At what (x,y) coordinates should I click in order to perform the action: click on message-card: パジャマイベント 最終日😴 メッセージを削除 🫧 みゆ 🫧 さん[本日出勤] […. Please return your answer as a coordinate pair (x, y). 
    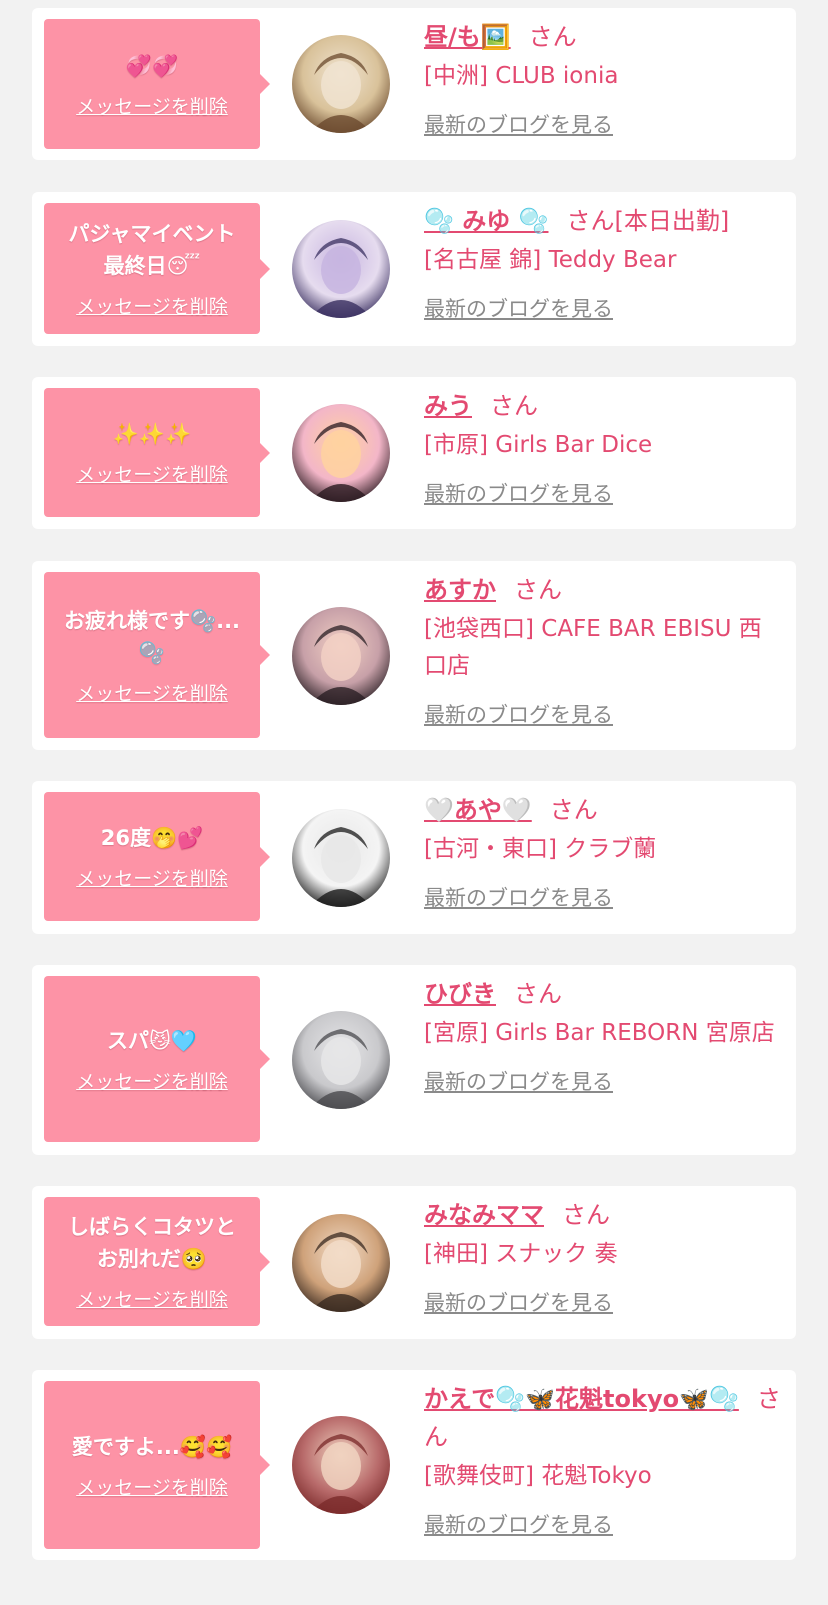
    Looking at the image, I should click on (414, 269).